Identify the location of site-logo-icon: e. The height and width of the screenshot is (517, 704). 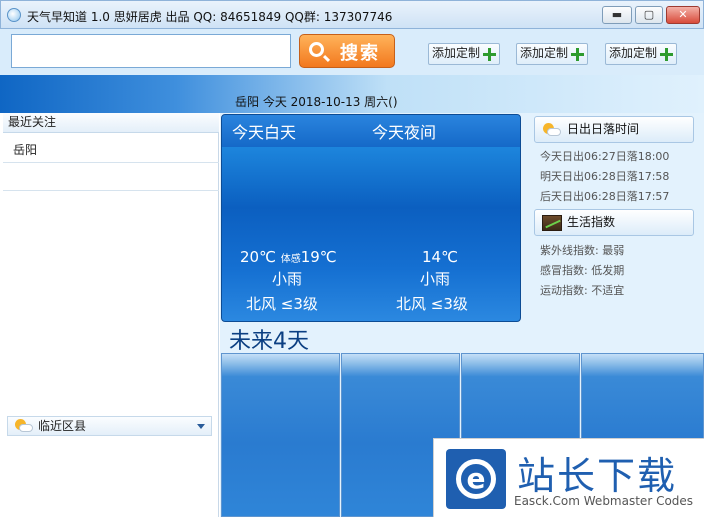
(476, 479).